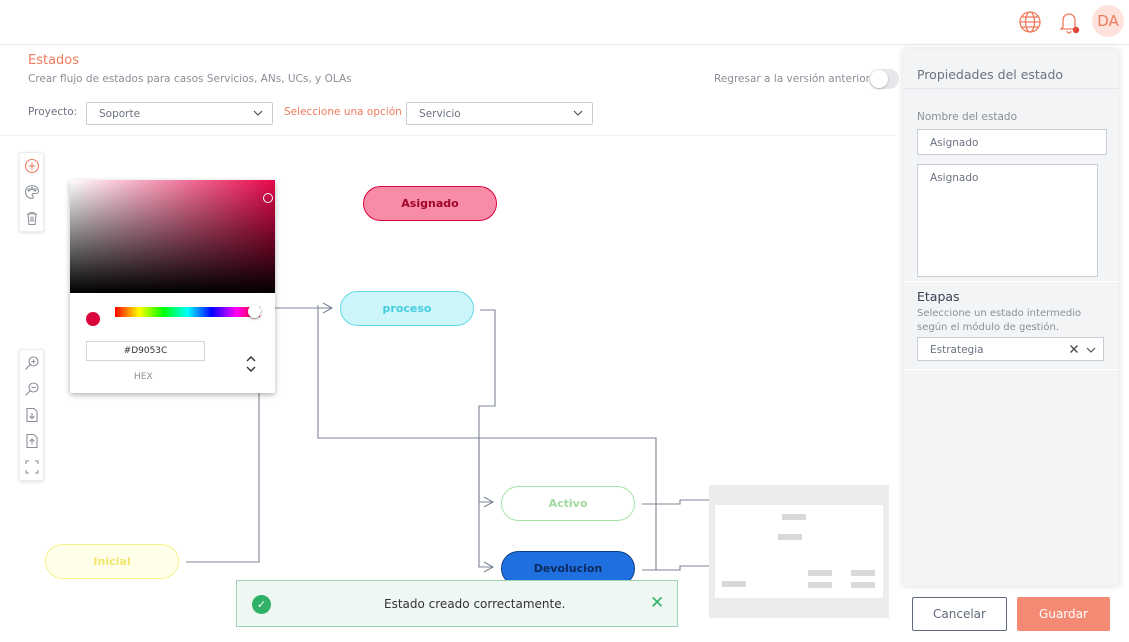 This screenshot has height=642, width=1129. Describe the element at coordinates (407, 308) in the screenshot. I see `state-node-proceso: proceso` at that location.